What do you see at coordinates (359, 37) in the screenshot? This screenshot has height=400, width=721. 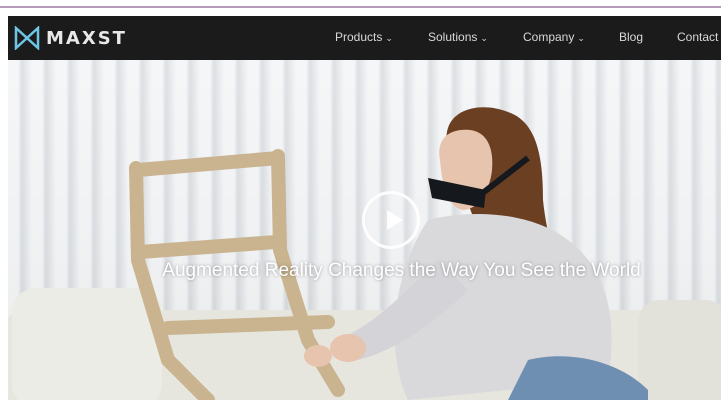 I see `nav-label-products: Products` at bounding box center [359, 37].